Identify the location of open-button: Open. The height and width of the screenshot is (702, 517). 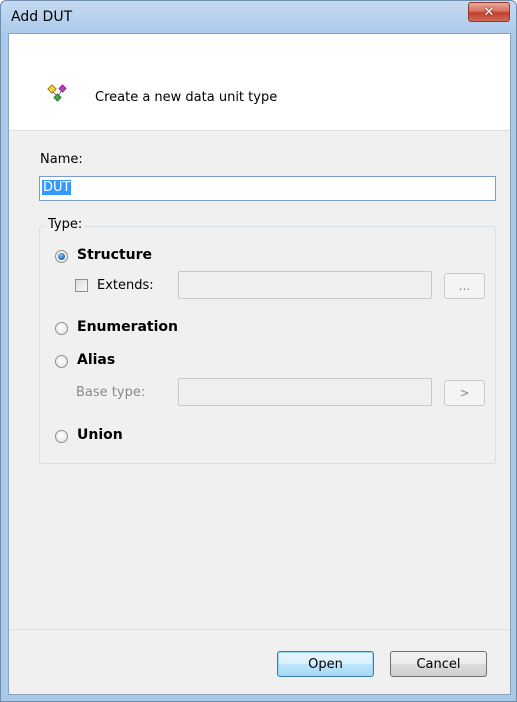
(325, 664).